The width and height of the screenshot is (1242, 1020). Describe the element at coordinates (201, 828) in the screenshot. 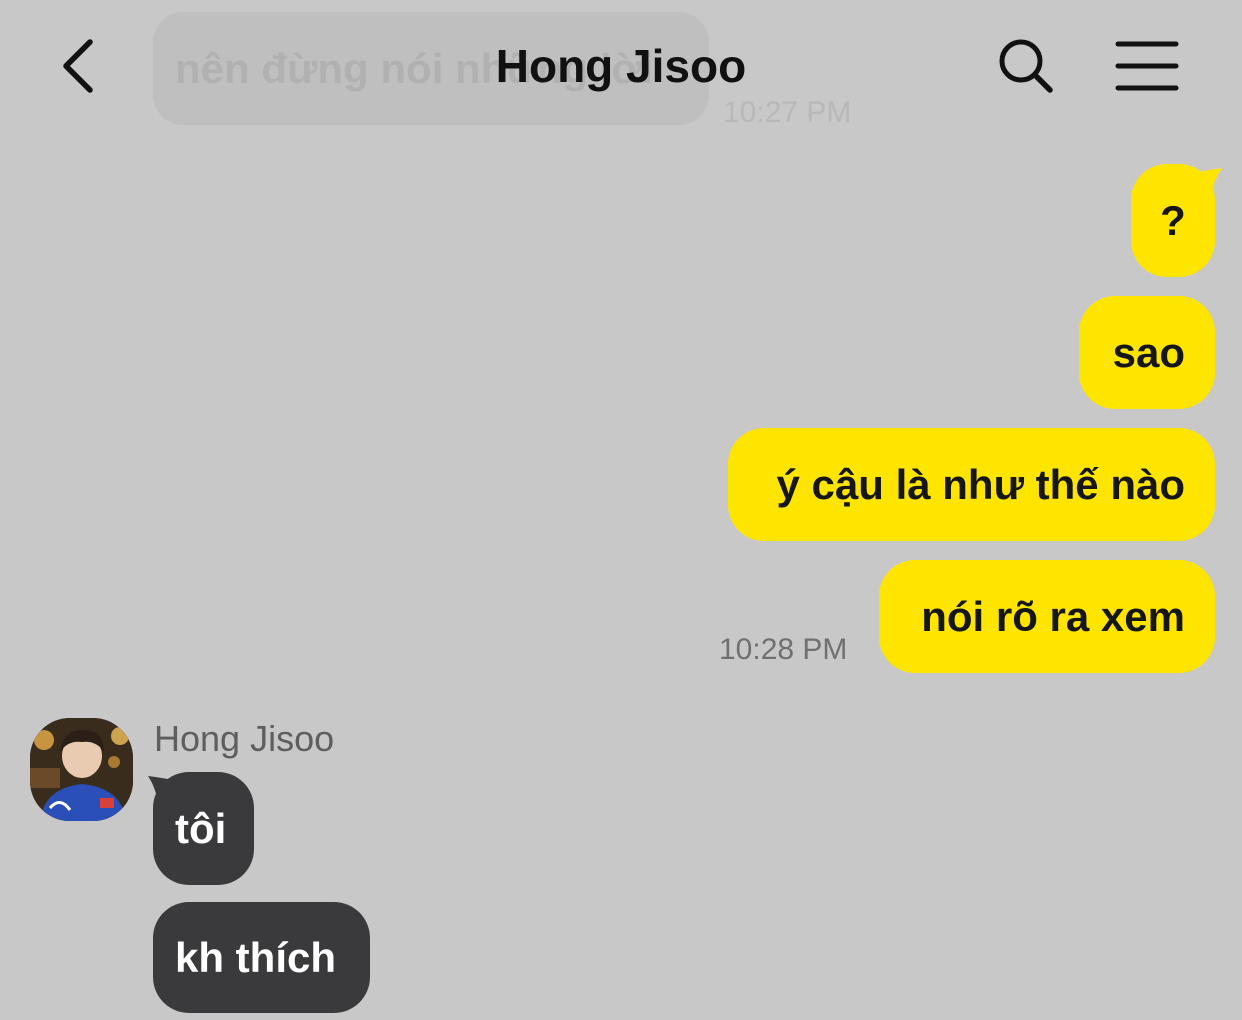

I see `message-text: tôi` at that location.